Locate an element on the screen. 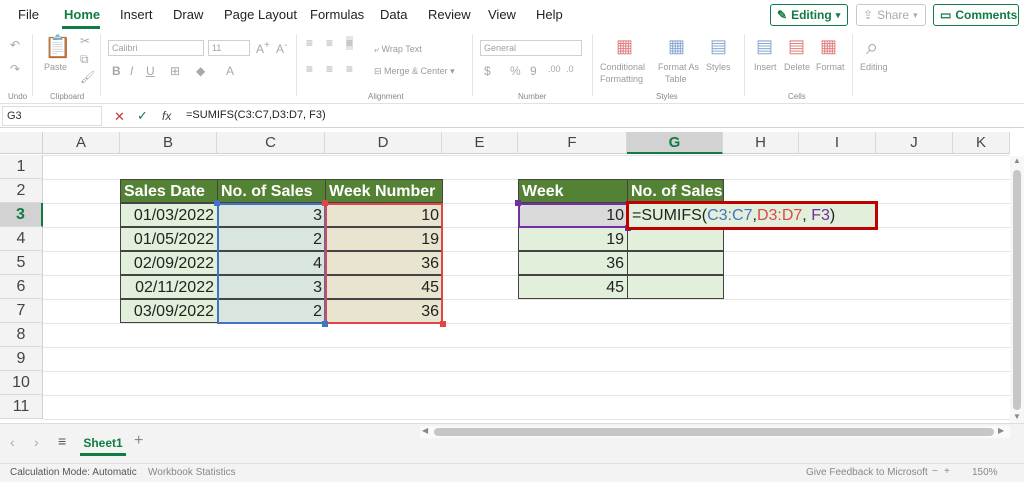 This screenshot has width=1024, height=482. table-cell-d6: 45 is located at coordinates (384, 287).